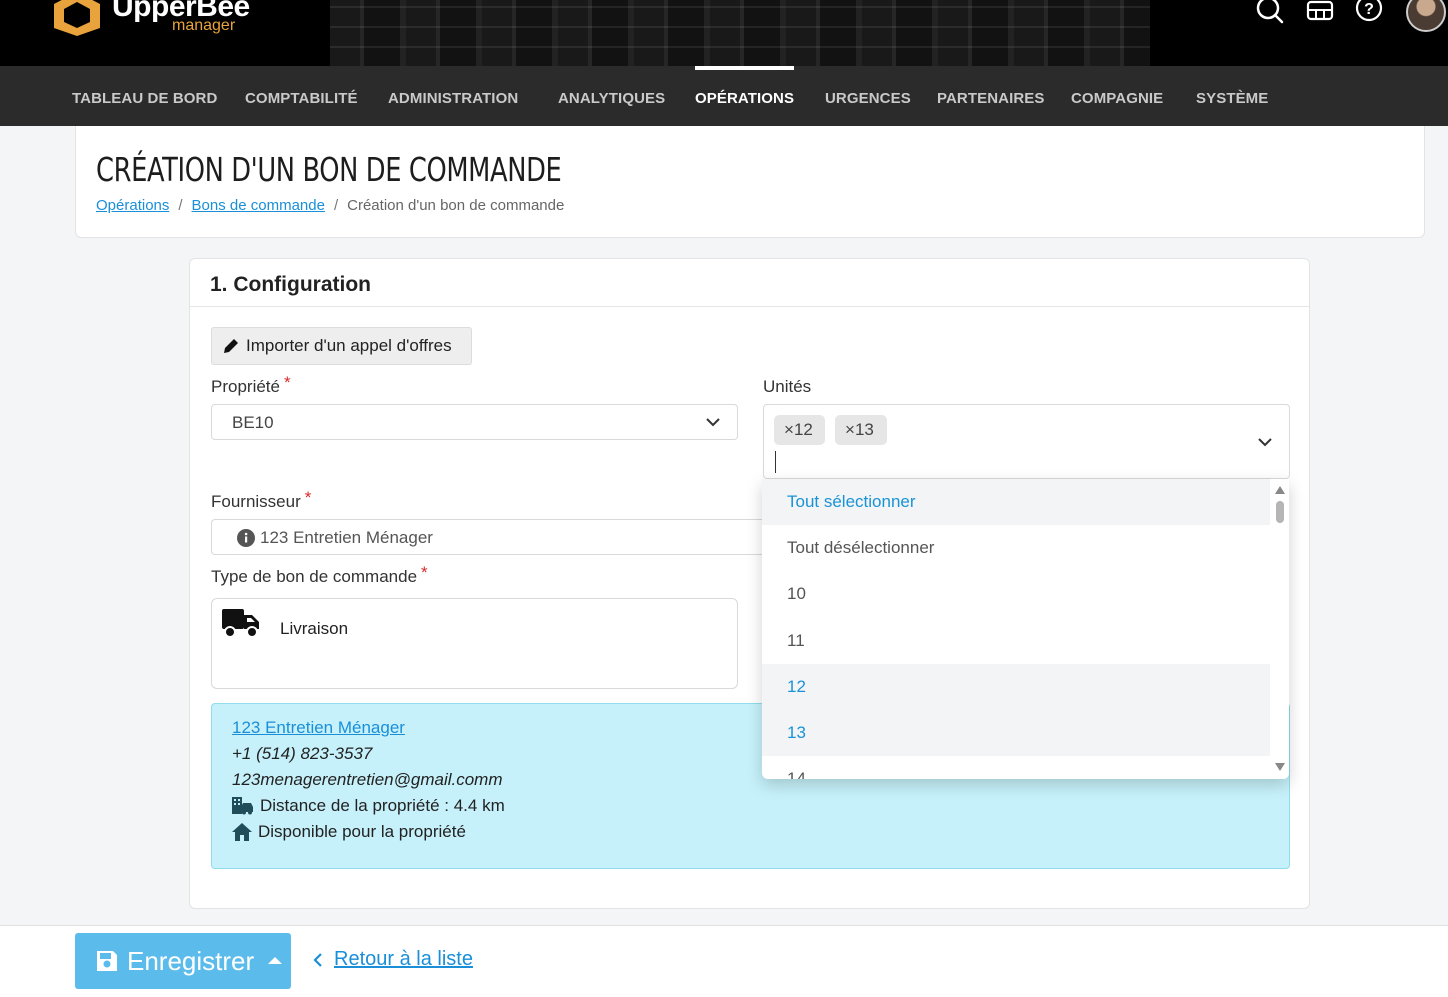 The height and width of the screenshot is (997, 1448). Describe the element at coordinates (1117, 98) in the screenshot. I see `nav-item-compagnie: COMPAGNIE` at that location.